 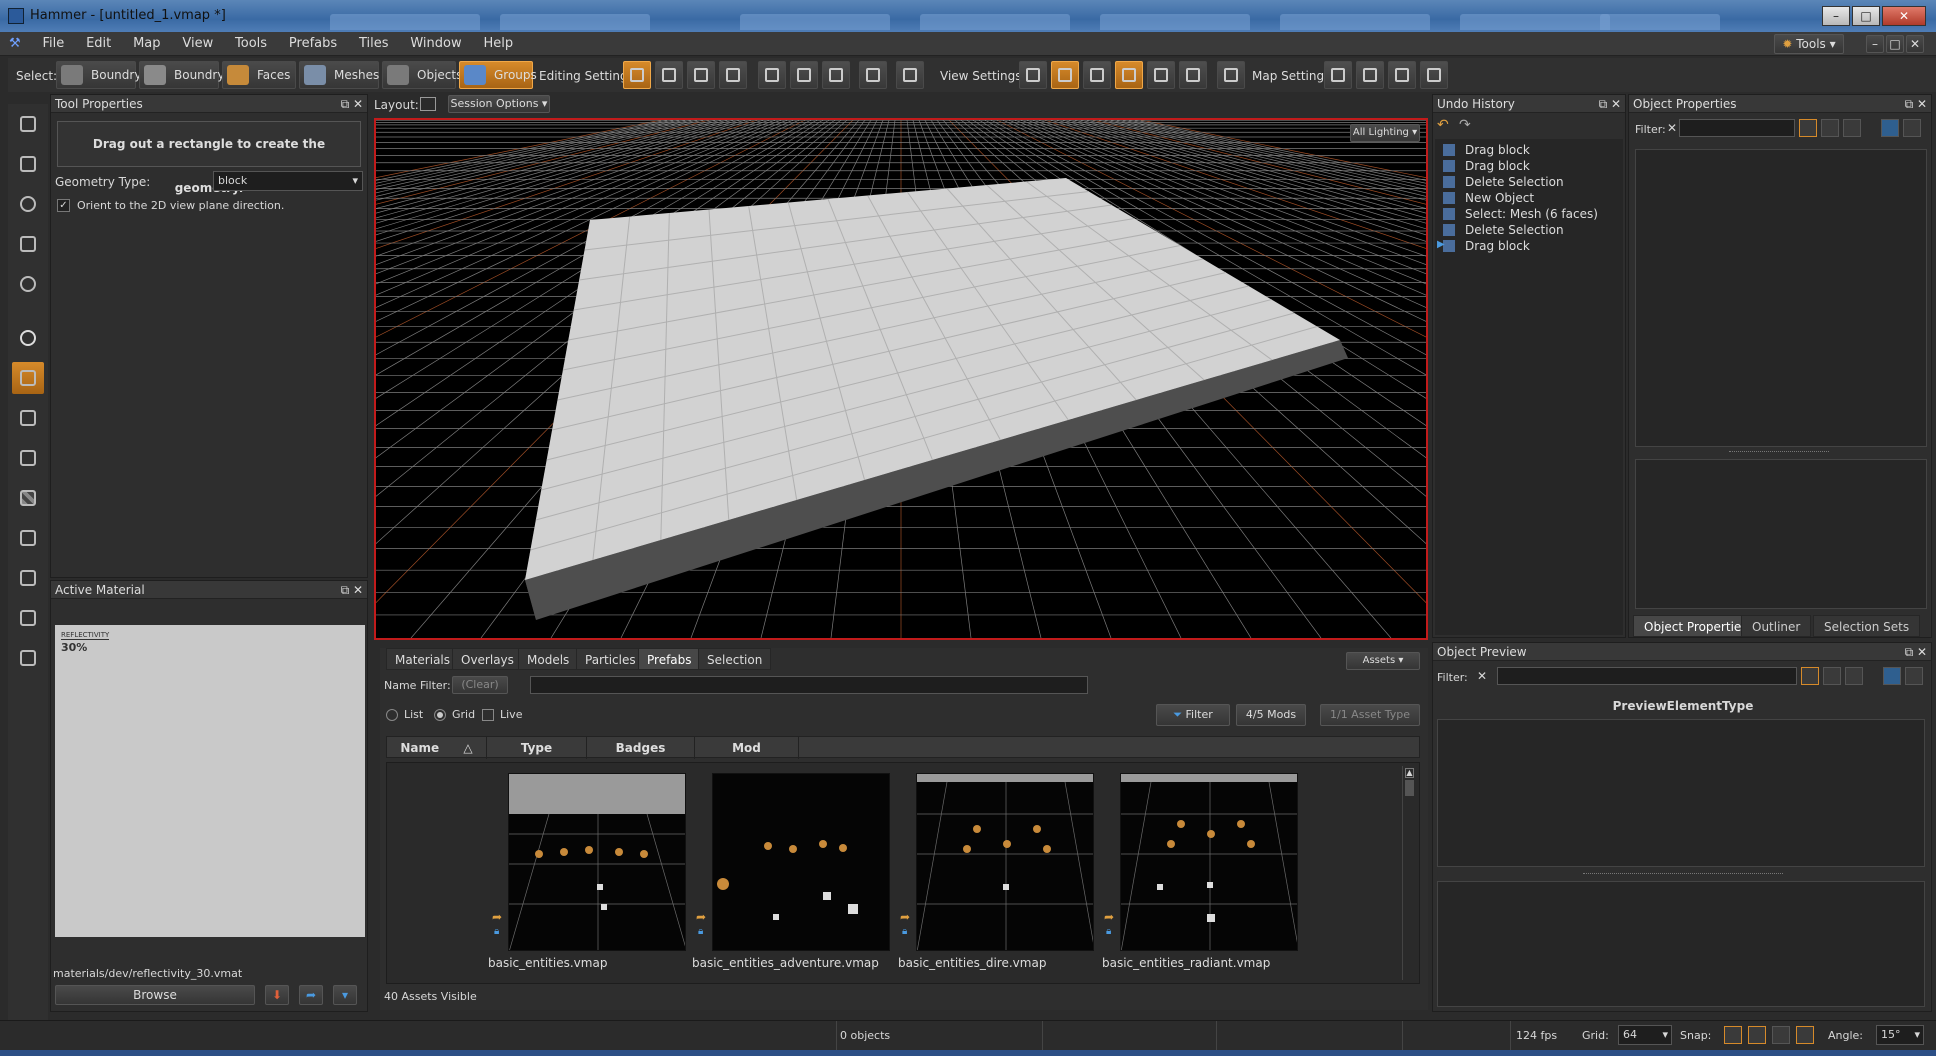 I want to click on column-mod: Mod, so click(x=747, y=748).